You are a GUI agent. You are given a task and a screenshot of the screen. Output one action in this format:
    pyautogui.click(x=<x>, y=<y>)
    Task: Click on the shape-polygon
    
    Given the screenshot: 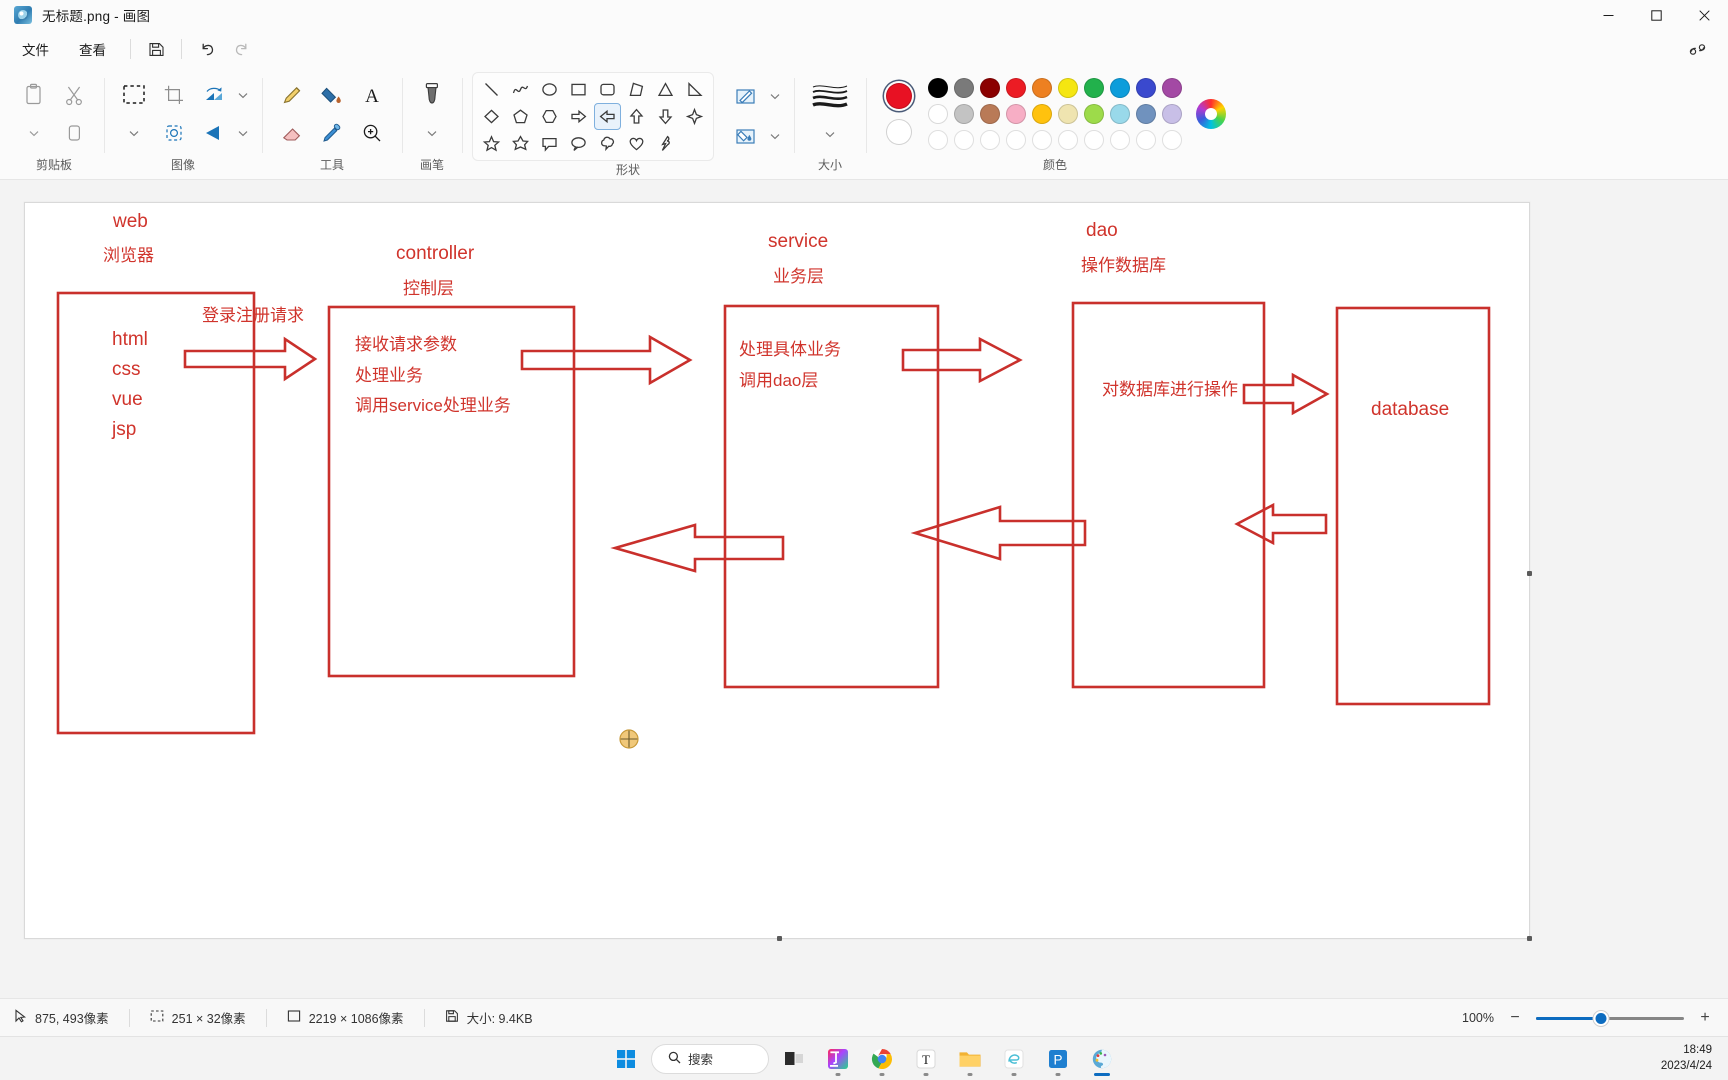 What is the action you would take?
    pyautogui.click(x=636, y=89)
    